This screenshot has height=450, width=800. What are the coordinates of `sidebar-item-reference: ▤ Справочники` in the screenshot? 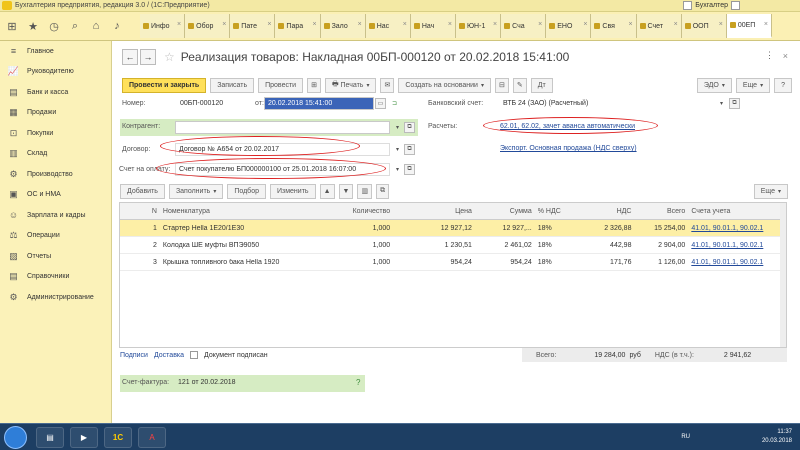 It's located at (55, 277).